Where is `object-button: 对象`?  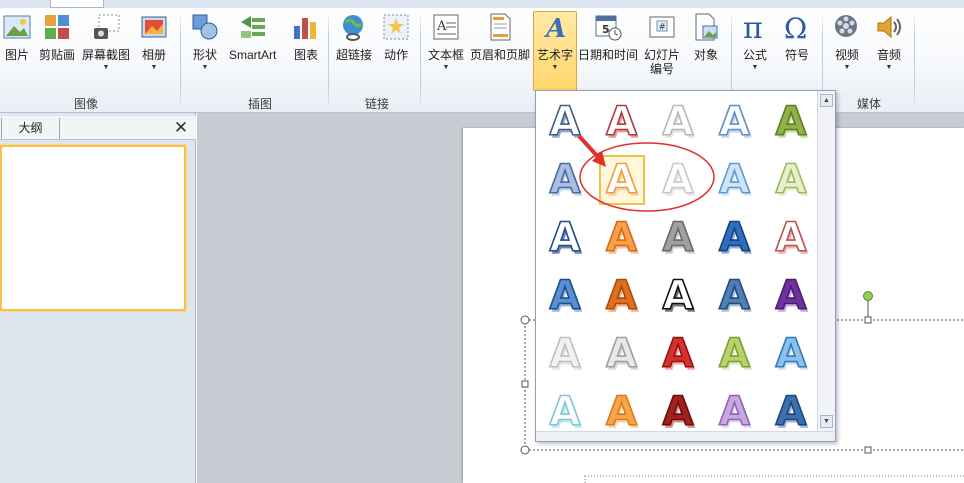
object-button: 对象 is located at coordinates (706, 37).